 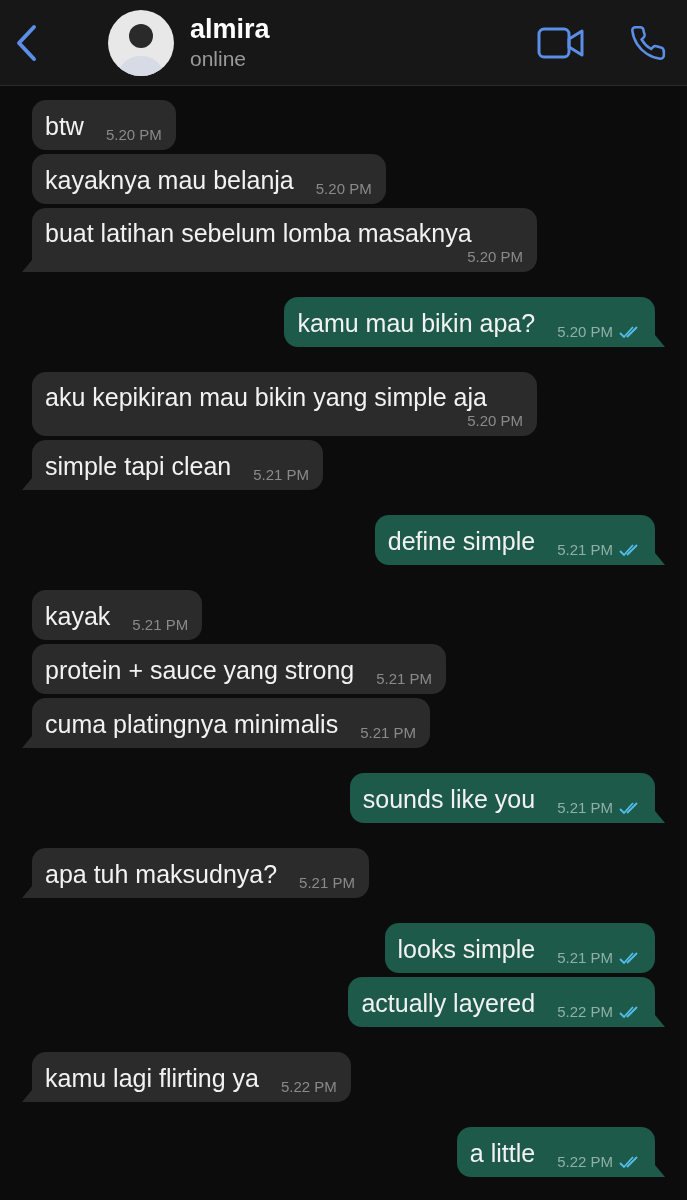 I want to click on message-bubble: cuma platingnya minimalis 5.21 PM, so click(x=231, y=723).